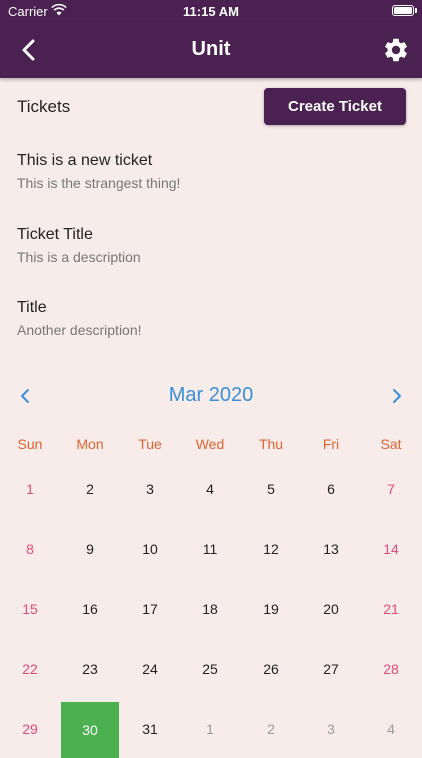  I want to click on weekday-label: Fri, so click(331, 444).